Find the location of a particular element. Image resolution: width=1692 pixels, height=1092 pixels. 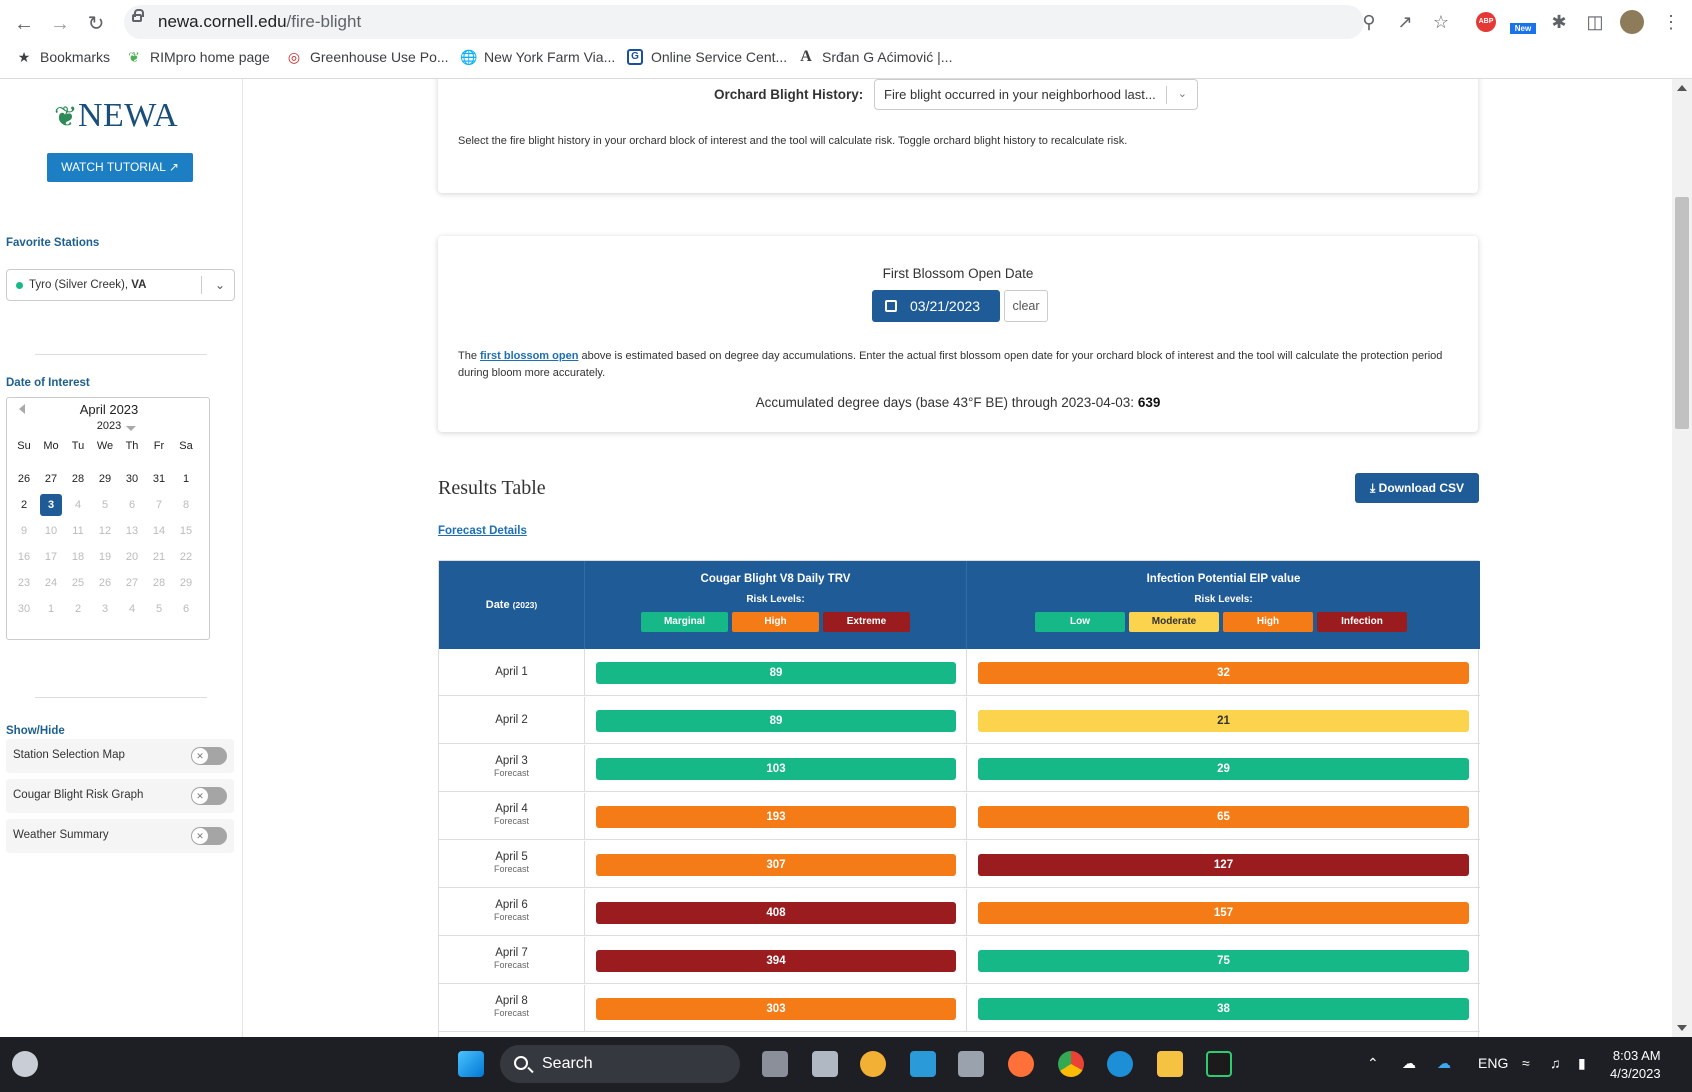

app-dollar-icon is located at coordinates (1219, 1064).